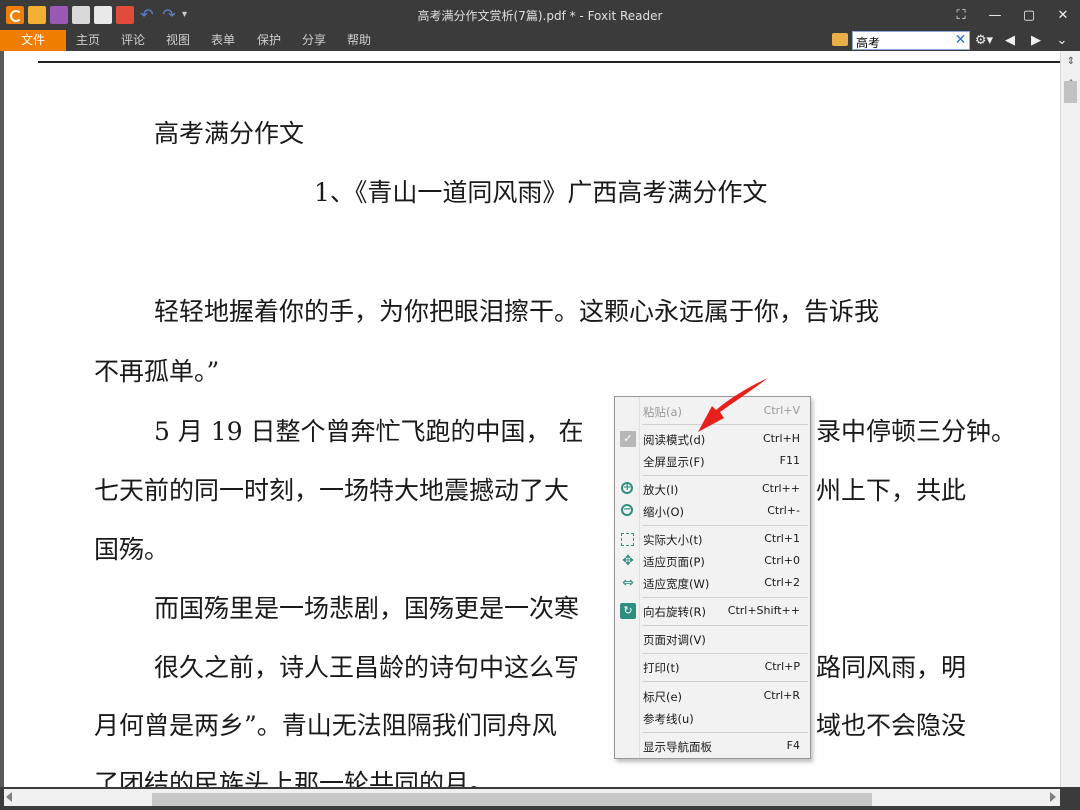 This screenshot has width=1080, height=810. What do you see at coordinates (1029, 15) in the screenshot?
I see `maximize-button: ▢` at bounding box center [1029, 15].